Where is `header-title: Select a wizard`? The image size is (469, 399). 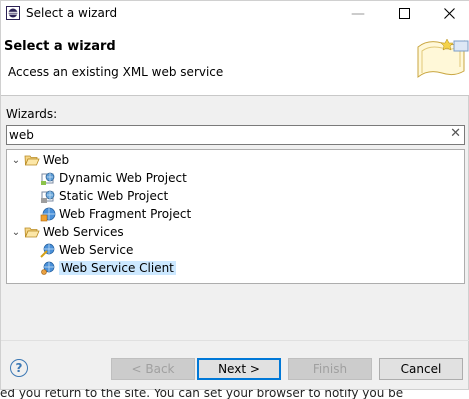 header-title: Select a wizard is located at coordinates (60, 46).